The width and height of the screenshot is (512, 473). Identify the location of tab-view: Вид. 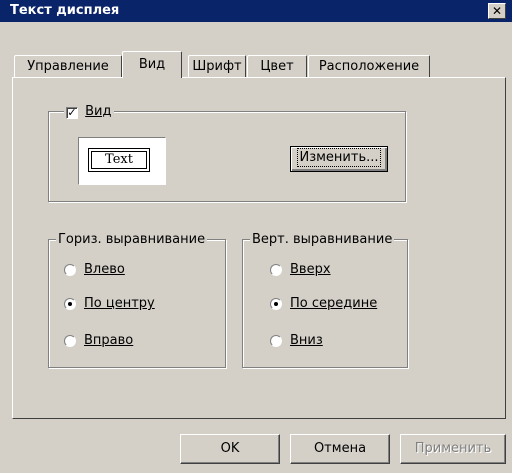
(152, 64).